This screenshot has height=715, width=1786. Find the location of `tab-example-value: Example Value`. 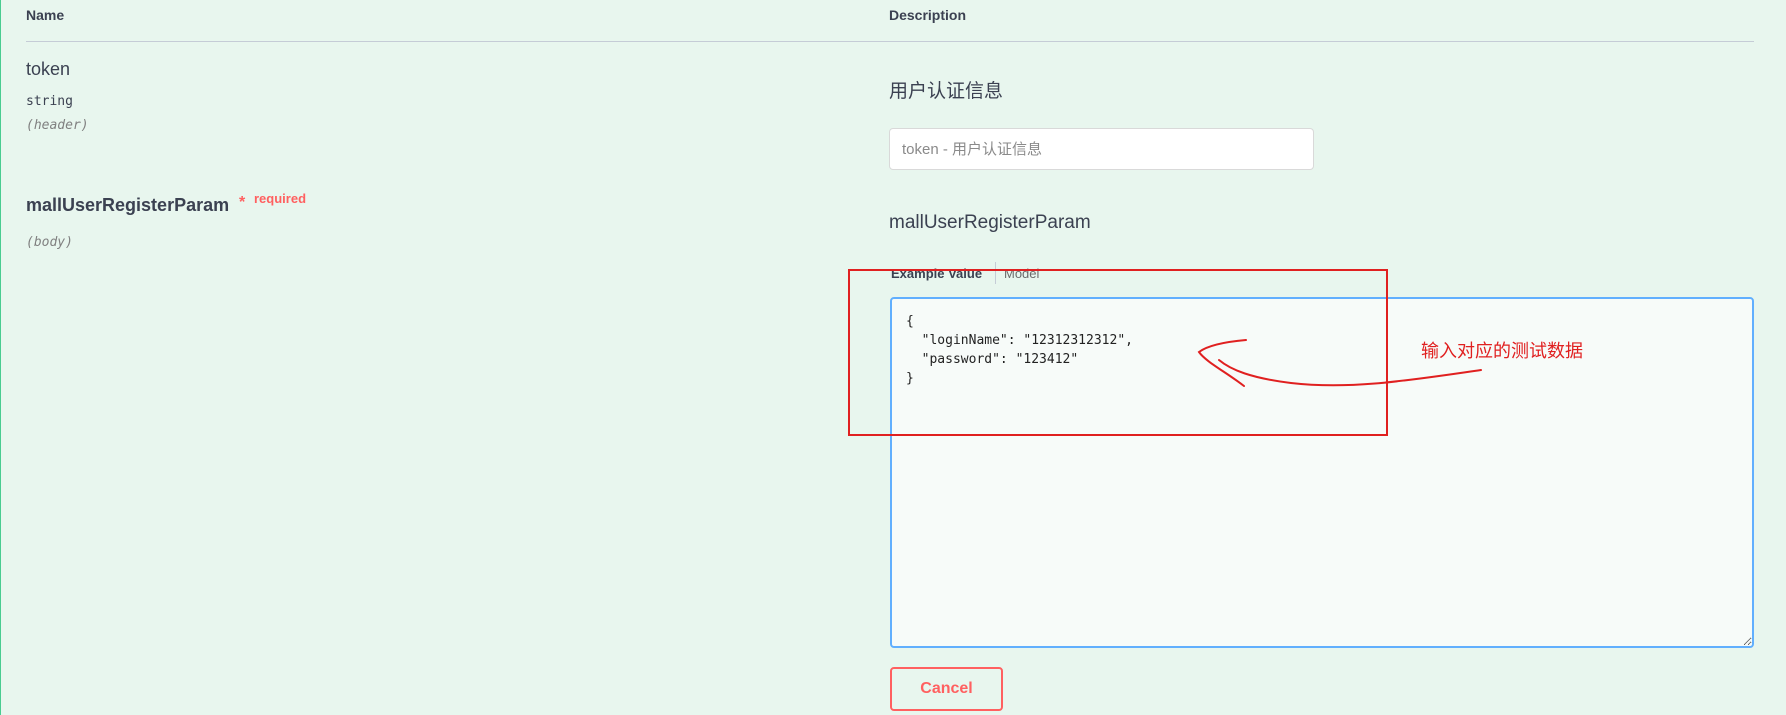

tab-example-value: Example Value is located at coordinates (936, 273).